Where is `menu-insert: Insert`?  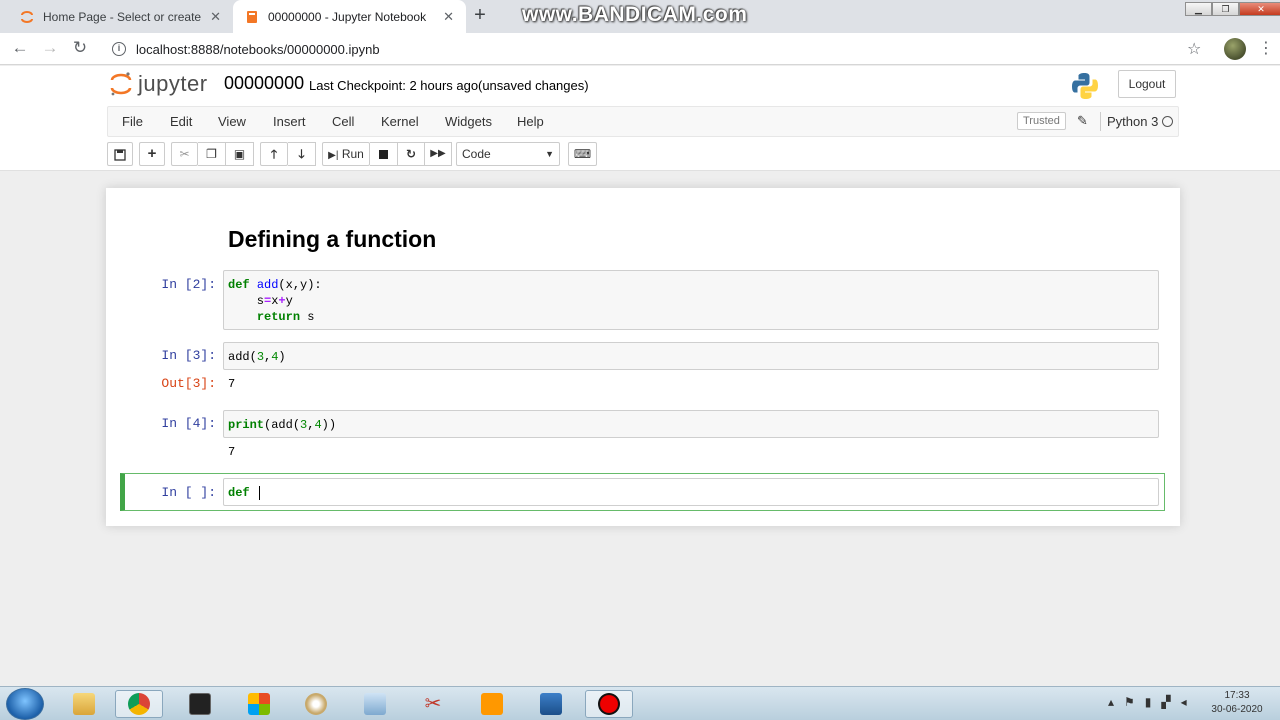 menu-insert: Insert is located at coordinates (289, 121).